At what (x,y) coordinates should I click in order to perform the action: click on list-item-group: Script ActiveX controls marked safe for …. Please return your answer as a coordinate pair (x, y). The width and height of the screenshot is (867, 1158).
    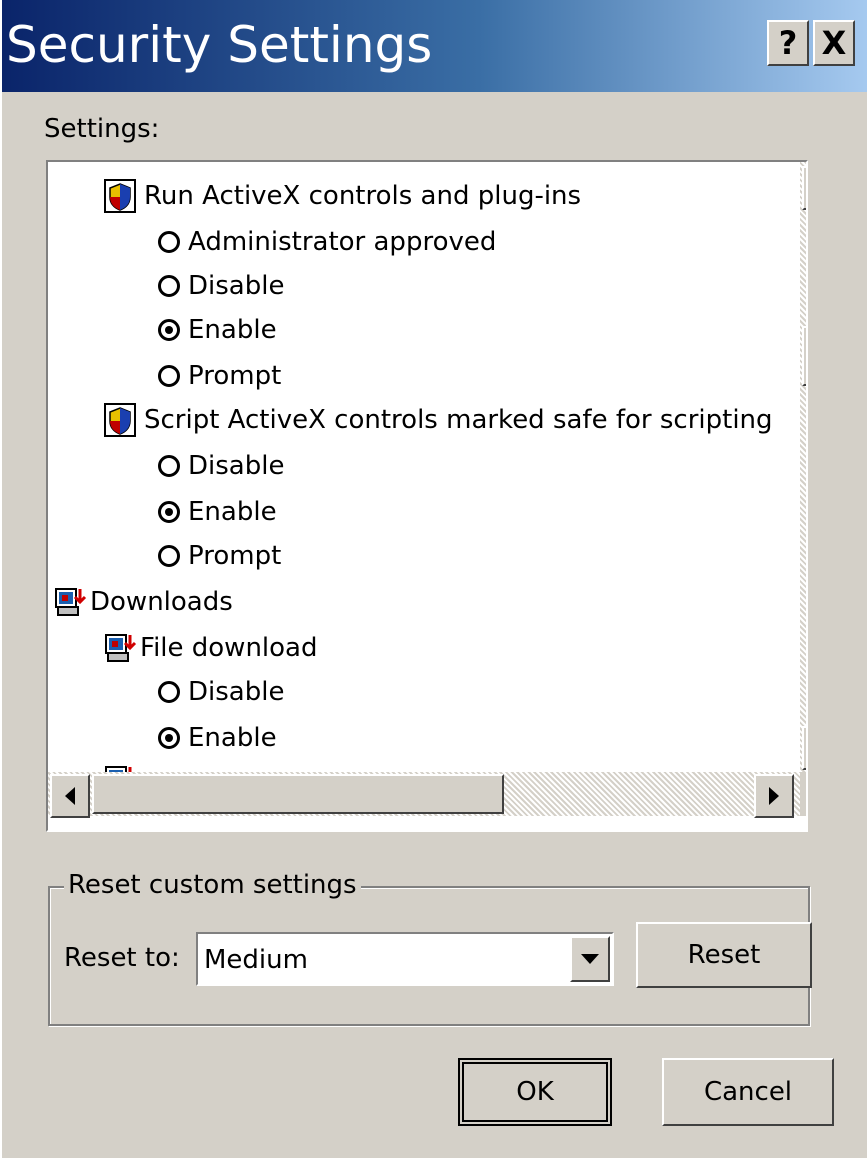
    Looking at the image, I should click on (438, 420).